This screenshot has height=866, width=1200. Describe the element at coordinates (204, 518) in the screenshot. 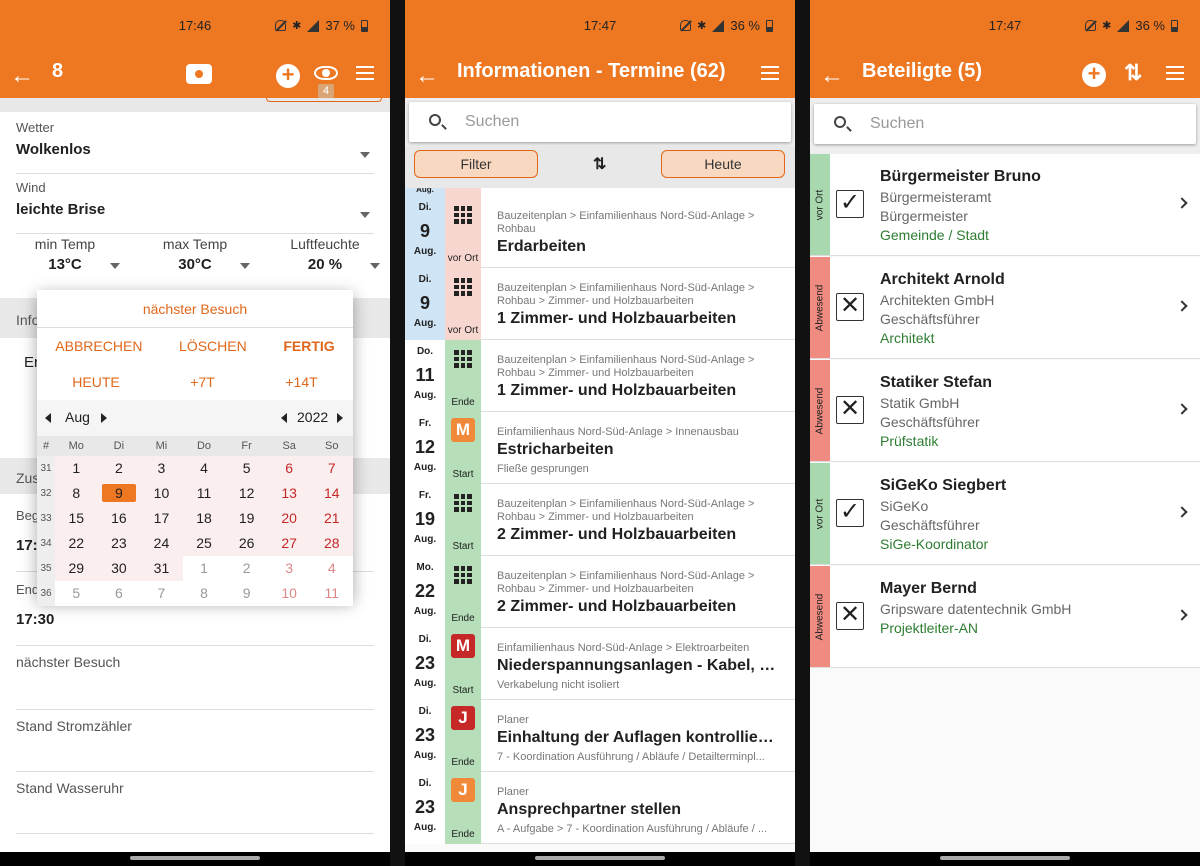

I see `calendar-day: 18` at that location.